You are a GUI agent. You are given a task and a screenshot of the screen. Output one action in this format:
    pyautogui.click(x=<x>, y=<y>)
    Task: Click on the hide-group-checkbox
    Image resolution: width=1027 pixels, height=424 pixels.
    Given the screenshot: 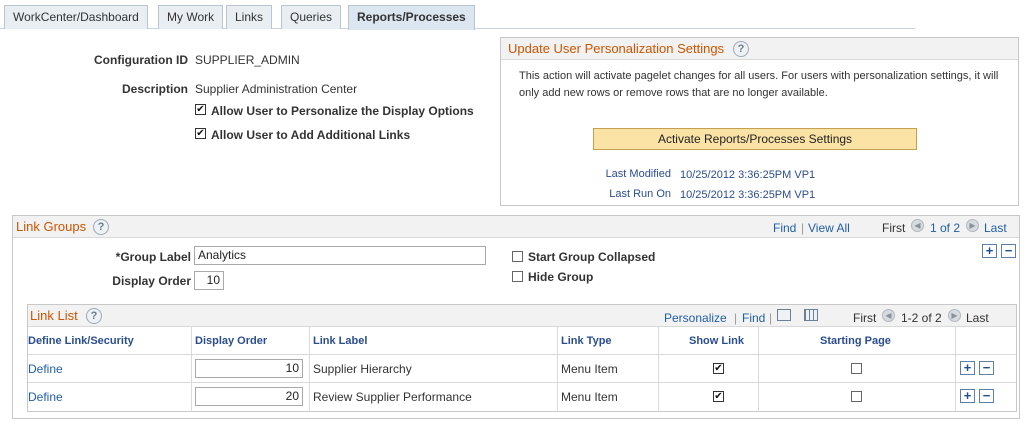 What is the action you would take?
    pyautogui.click(x=517, y=276)
    